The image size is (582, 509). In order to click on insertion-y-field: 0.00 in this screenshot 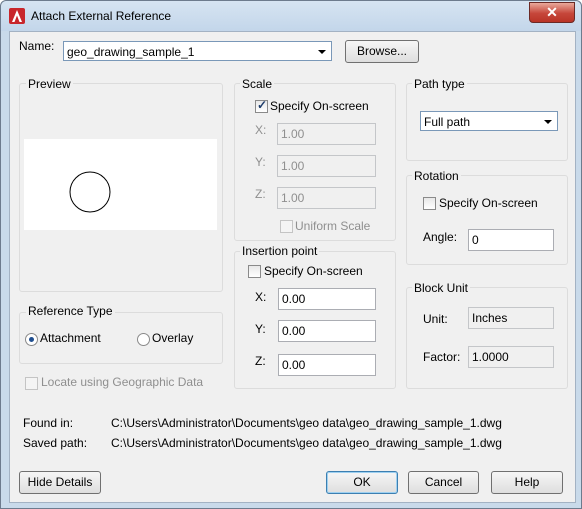, I will do `click(327, 331)`.